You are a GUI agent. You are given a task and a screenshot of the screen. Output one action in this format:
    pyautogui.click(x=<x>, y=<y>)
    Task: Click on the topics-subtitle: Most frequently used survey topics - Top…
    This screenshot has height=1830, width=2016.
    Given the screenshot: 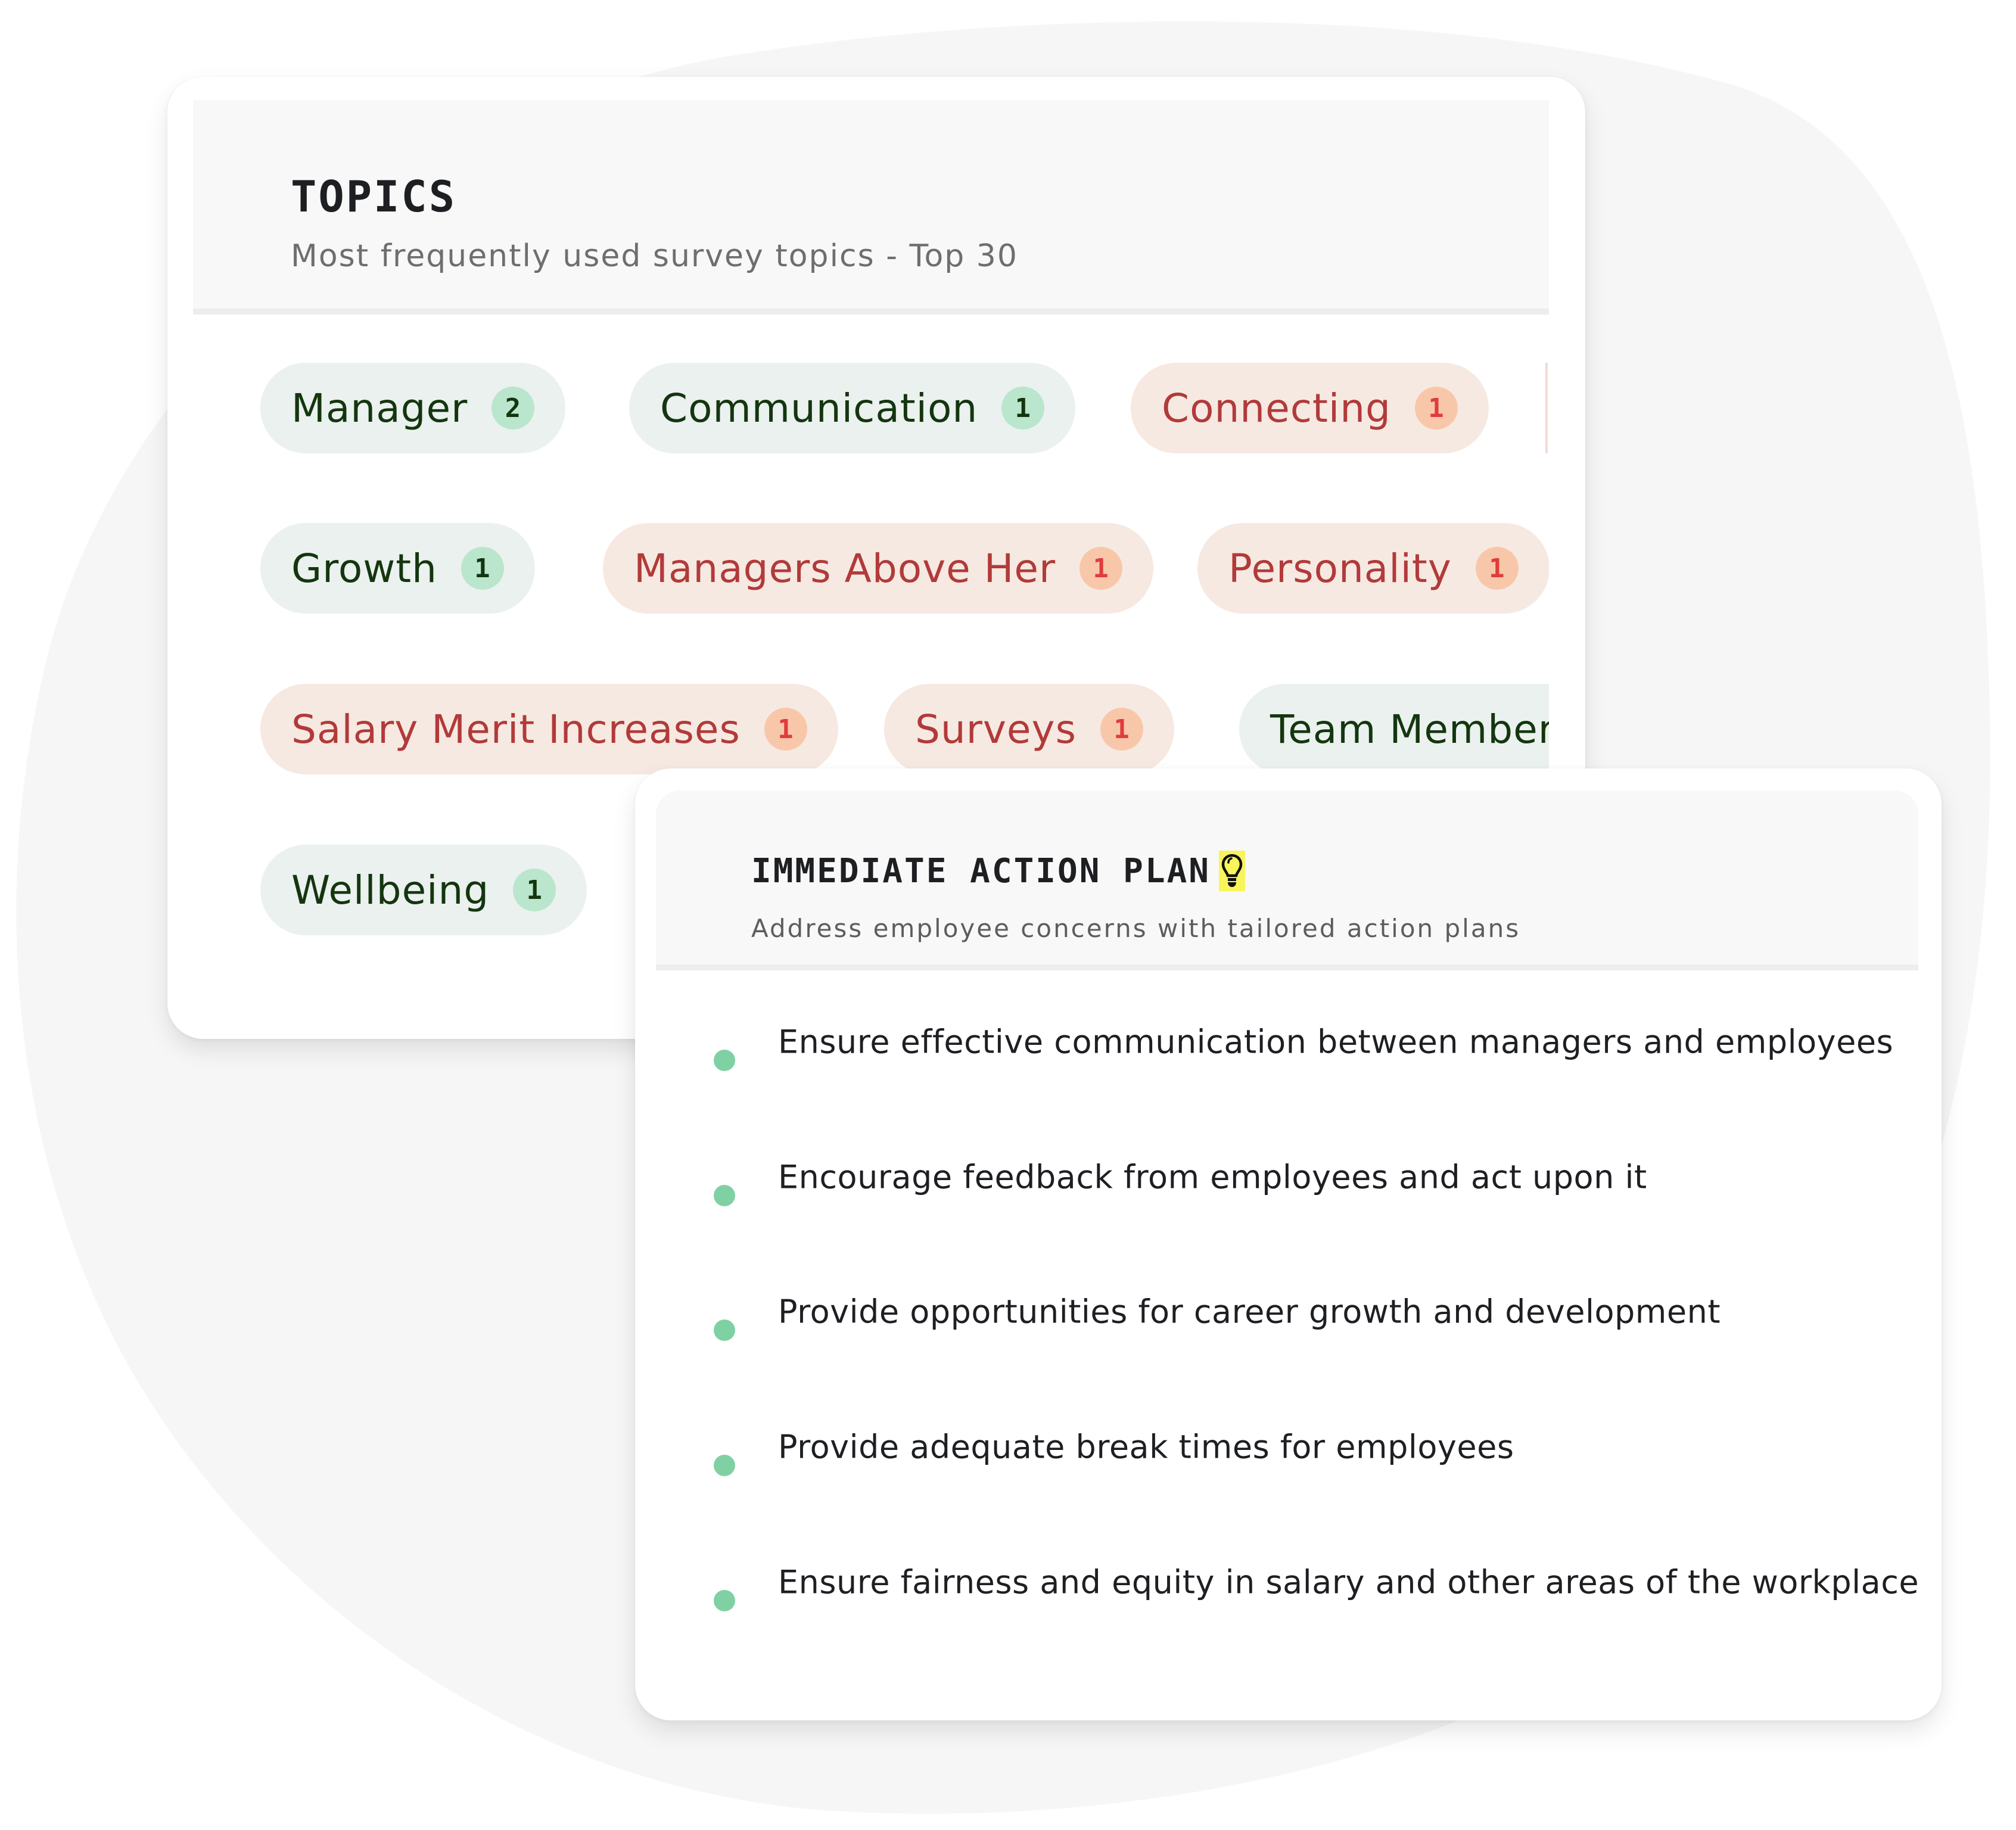 What is the action you would take?
    pyautogui.click(x=654, y=256)
    